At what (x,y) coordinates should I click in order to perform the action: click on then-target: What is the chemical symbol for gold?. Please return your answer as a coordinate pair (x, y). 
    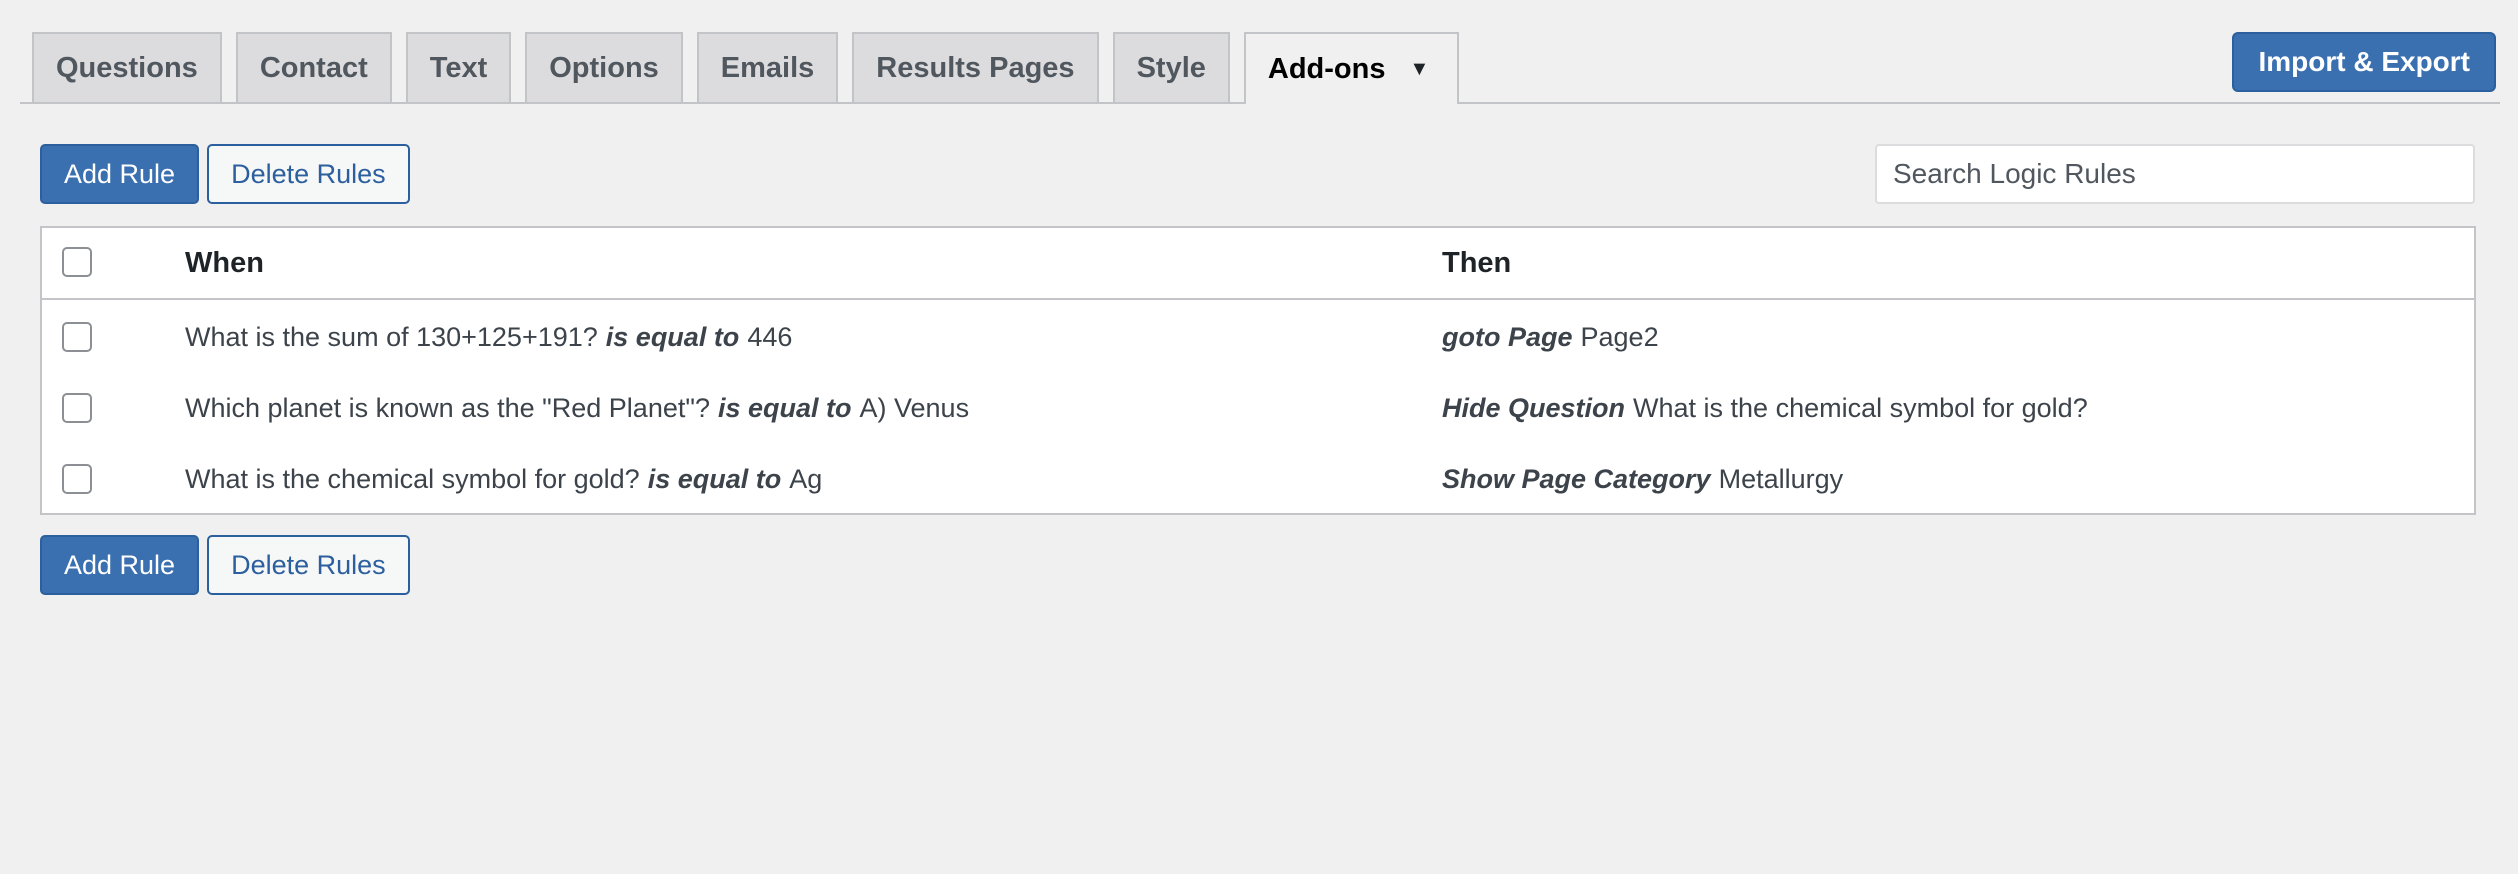
    Looking at the image, I should click on (1860, 408).